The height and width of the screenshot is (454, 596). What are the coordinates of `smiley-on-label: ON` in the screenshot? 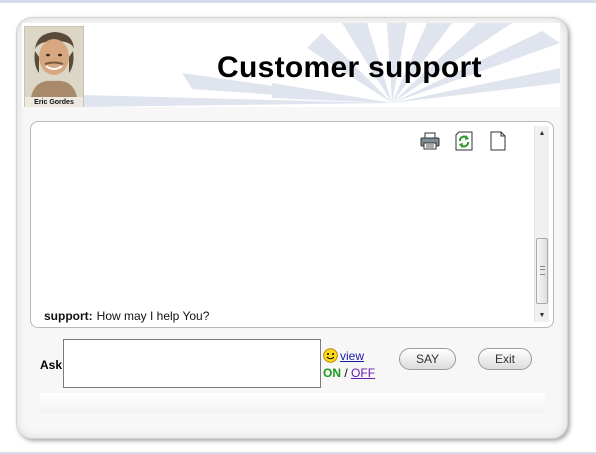 It's located at (332, 373).